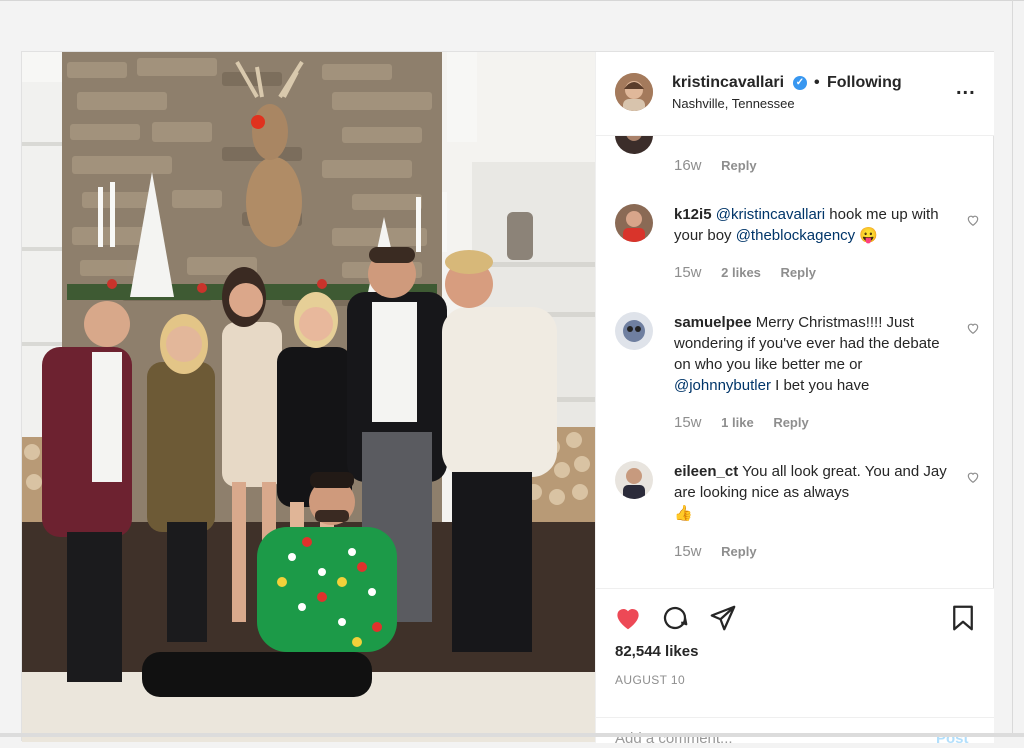 The height and width of the screenshot is (748, 1024). What do you see at coordinates (693, 214) in the screenshot?
I see `comment-username: k12i5` at bounding box center [693, 214].